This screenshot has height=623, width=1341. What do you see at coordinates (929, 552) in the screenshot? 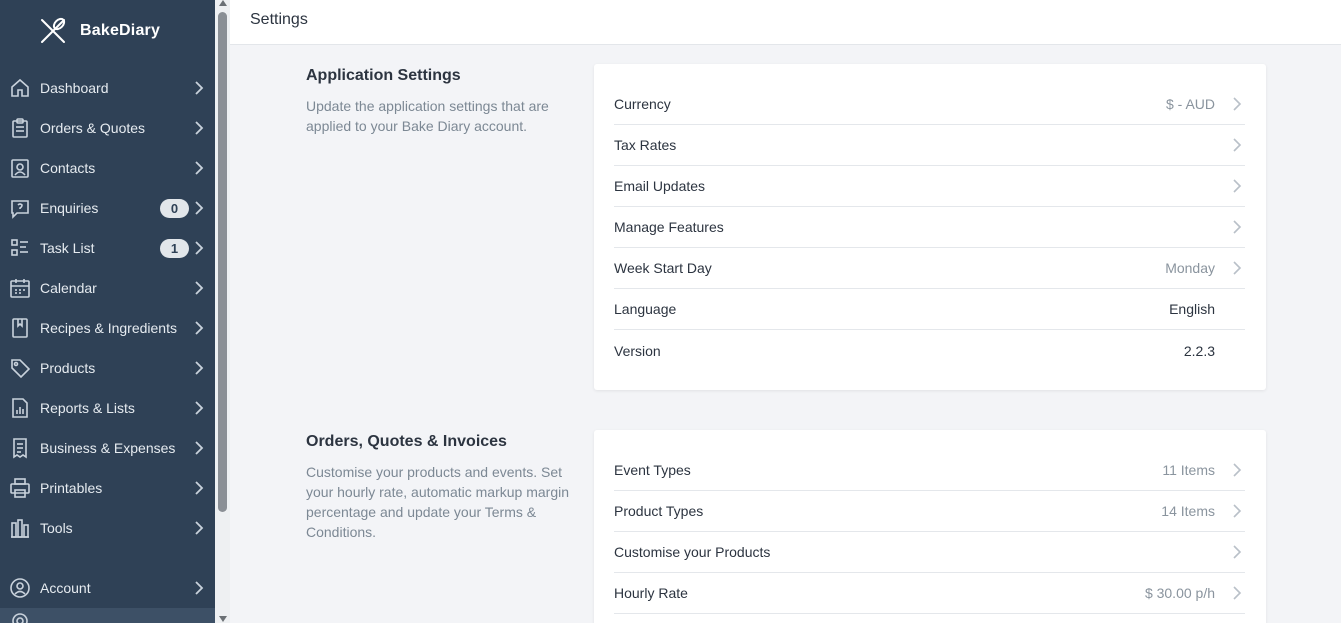
I see `settings-row-customise-products: Customise your Products` at bounding box center [929, 552].